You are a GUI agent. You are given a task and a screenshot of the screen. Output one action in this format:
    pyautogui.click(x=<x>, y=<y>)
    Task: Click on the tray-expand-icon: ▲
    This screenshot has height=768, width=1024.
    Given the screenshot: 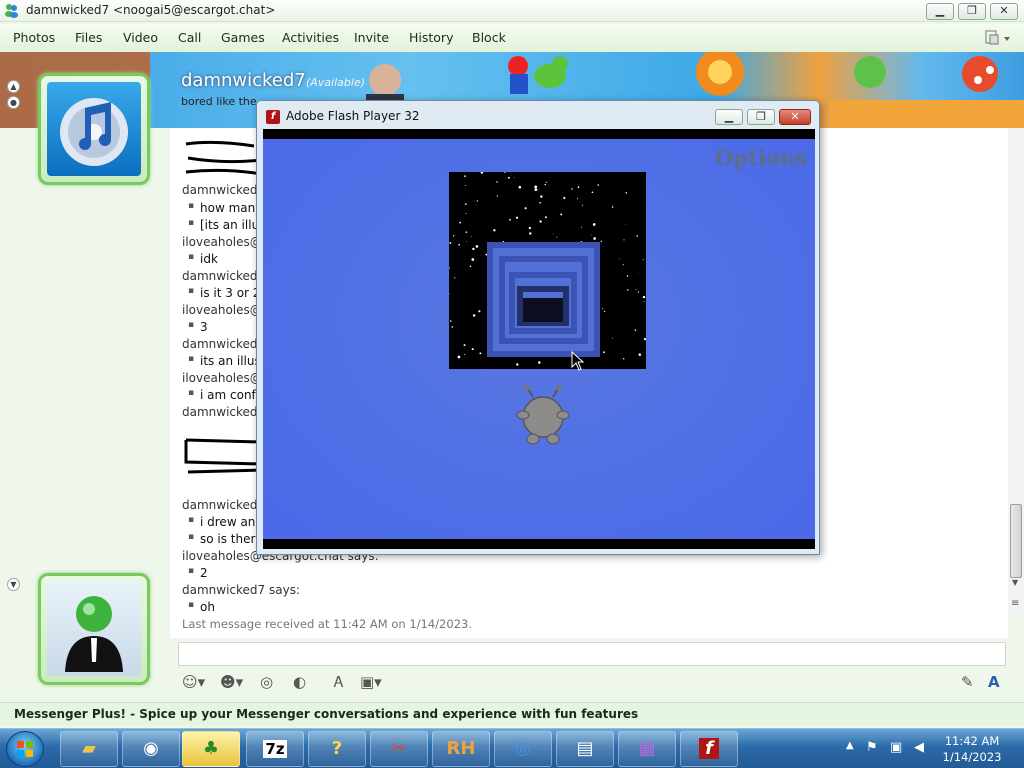 What is the action you would take?
    pyautogui.click(x=850, y=745)
    